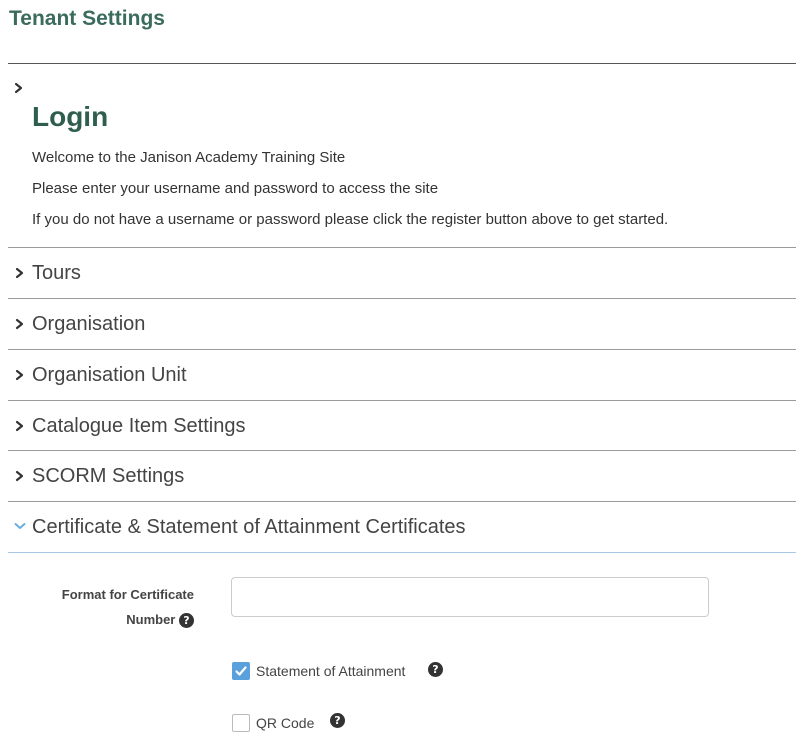  Describe the element at coordinates (109, 375) in the screenshot. I see `section-label: Organisation Unit` at that location.